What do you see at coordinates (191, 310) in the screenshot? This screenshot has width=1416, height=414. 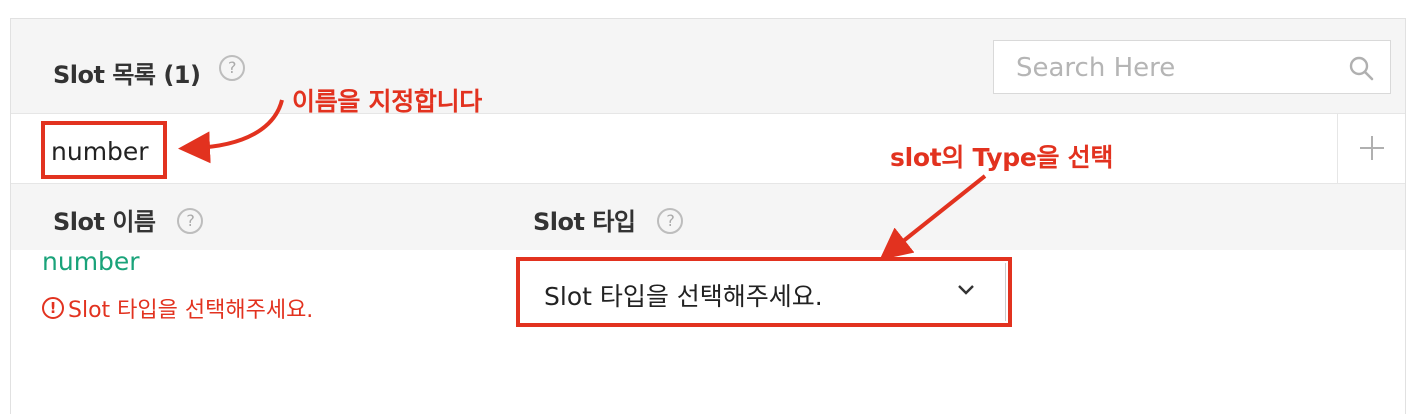 I see `slot-entry-error-text: Slot 타입을 선택해주세요.` at bounding box center [191, 310].